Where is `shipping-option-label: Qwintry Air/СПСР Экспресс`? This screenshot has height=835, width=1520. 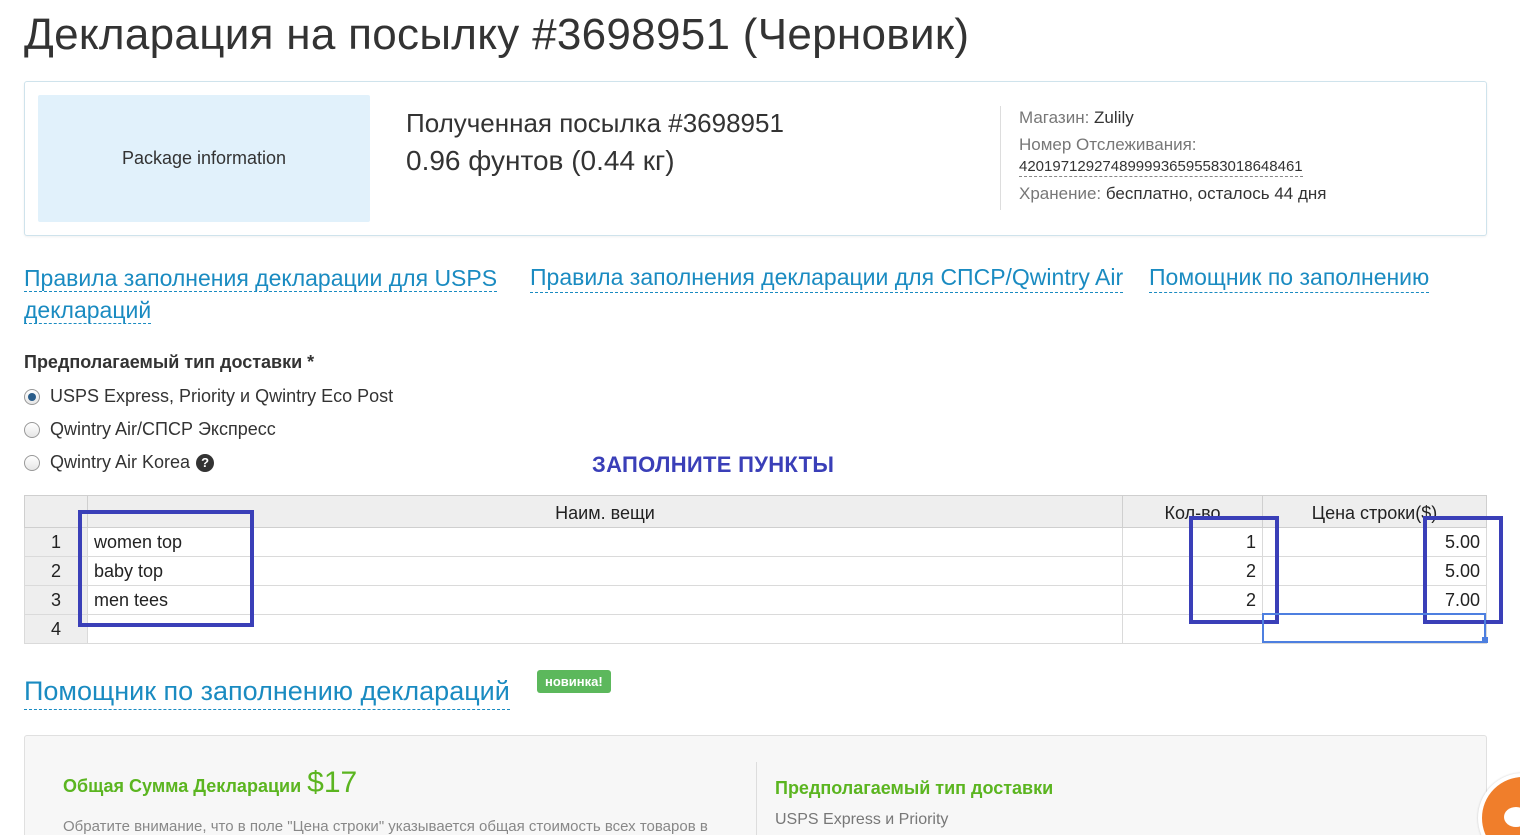
shipping-option-label: Qwintry Air/СПСР Экспресс is located at coordinates (163, 429).